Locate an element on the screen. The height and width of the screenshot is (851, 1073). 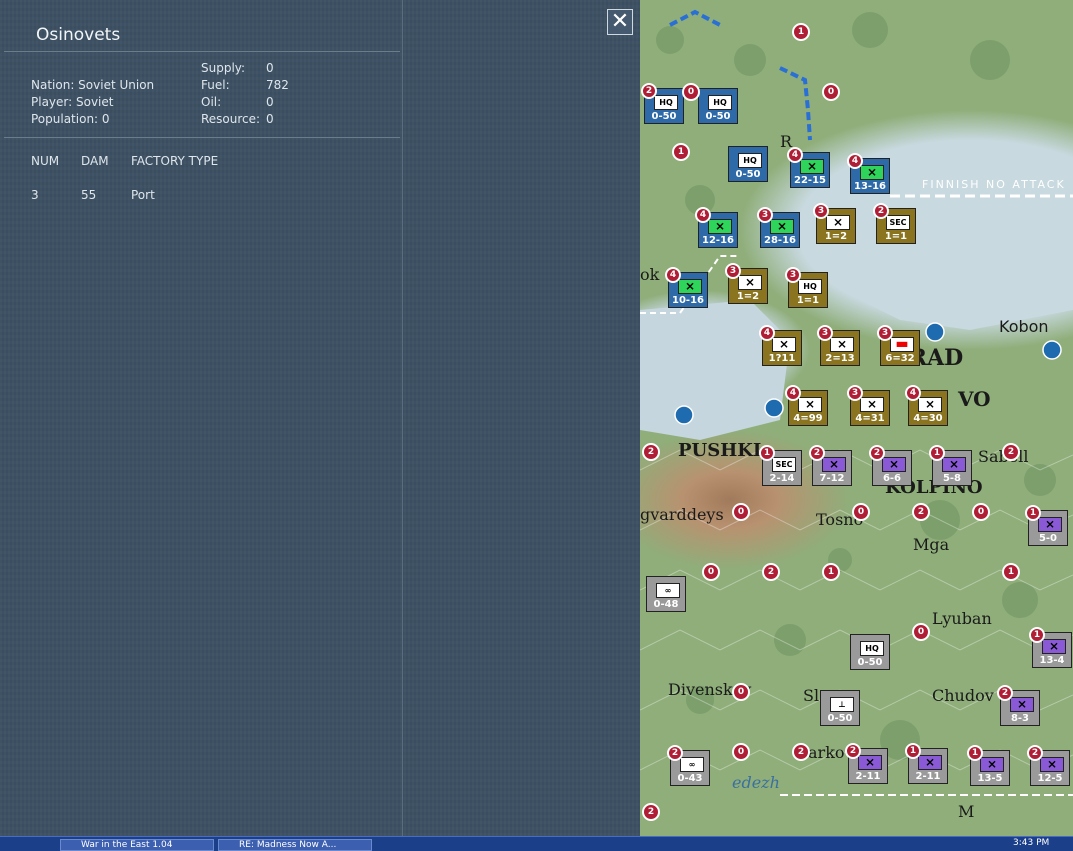
unit-strength: 1=1 is located at coordinates (896, 236).